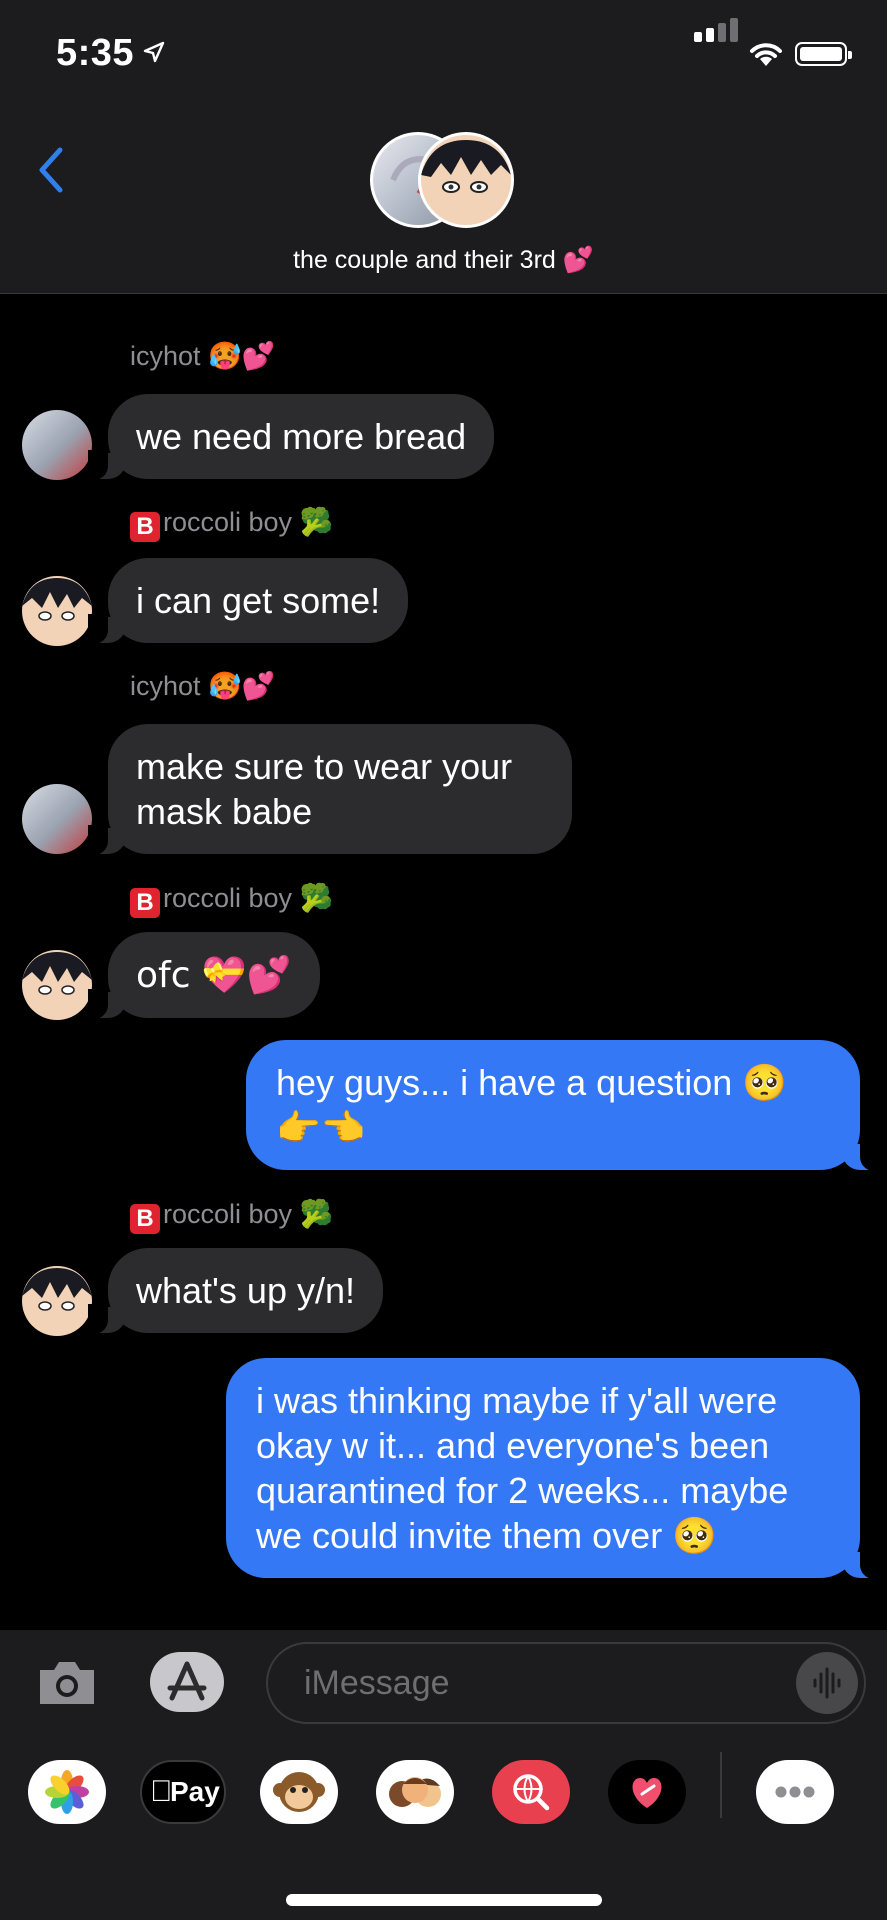 The image size is (887, 1920). Describe the element at coordinates (258, 600) in the screenshot. I see `message-text: i can get some!` at that location.